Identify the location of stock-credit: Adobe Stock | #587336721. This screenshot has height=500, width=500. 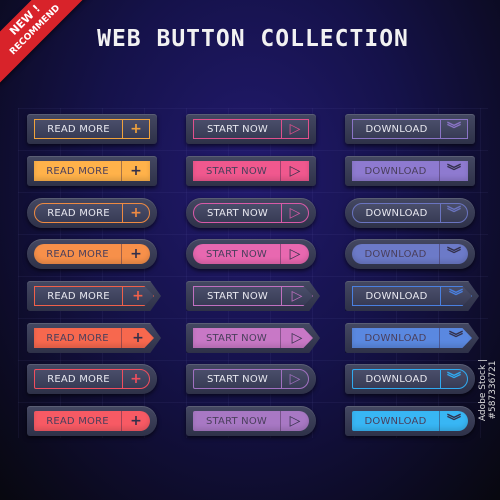
(488, 390).